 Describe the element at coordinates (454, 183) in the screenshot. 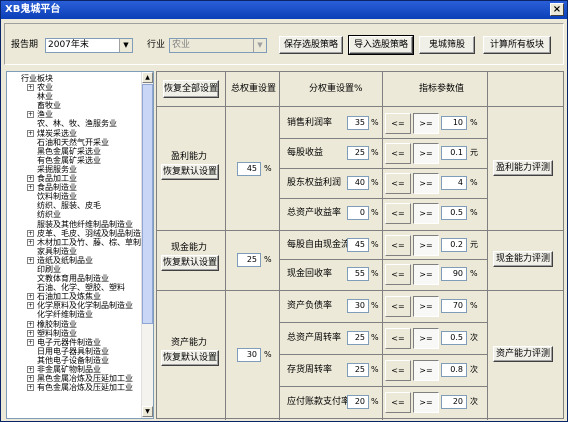

I see `indicator-value-input: 4` at that location.